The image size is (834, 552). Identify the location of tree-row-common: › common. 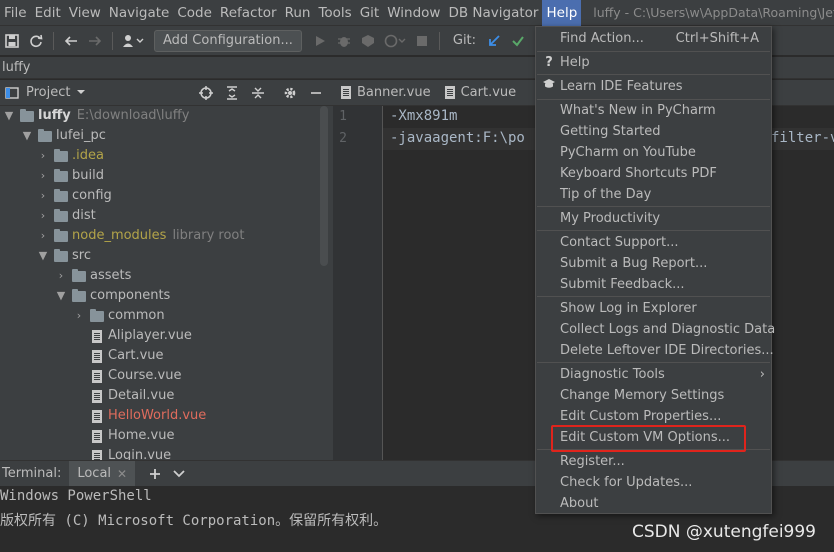
(118, 316).